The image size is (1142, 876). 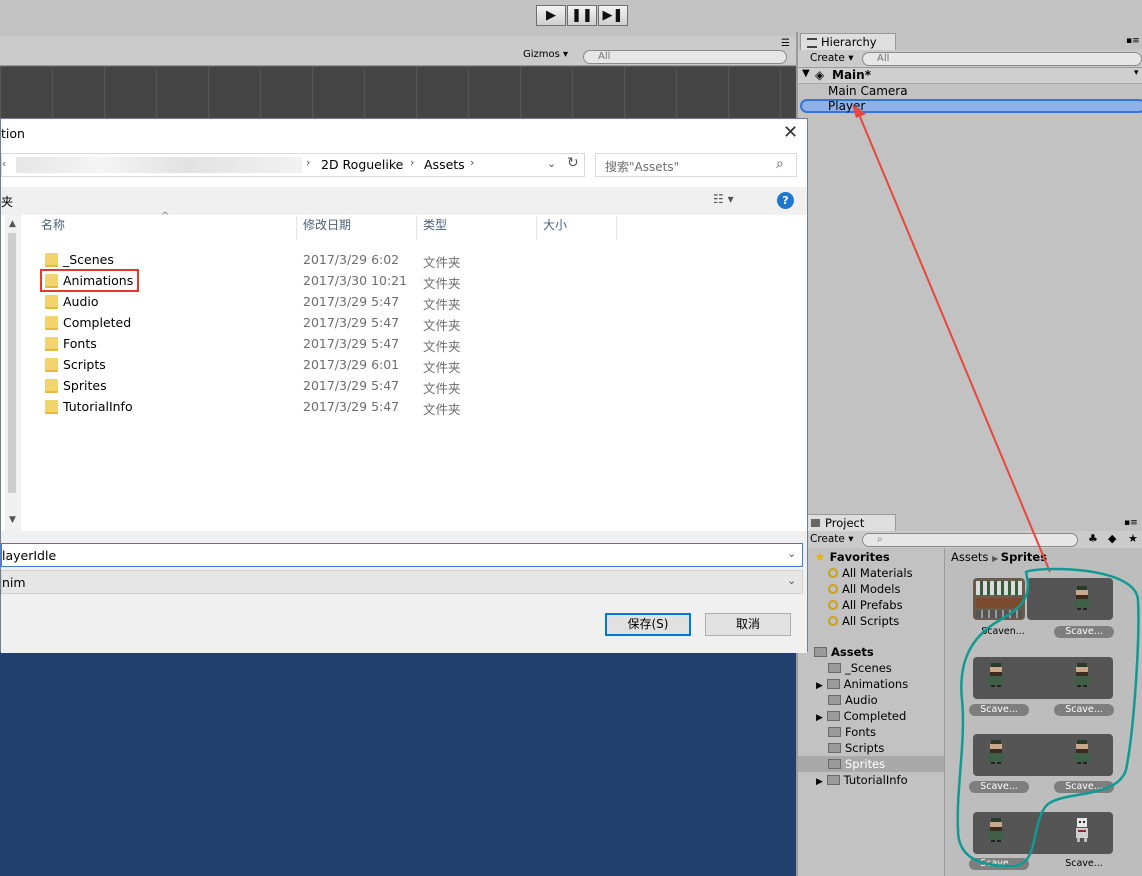 What do you see at coordinates (954, 342) in the screenshot?
I see `drag-arrow-line` at bounding box center [954, 342].